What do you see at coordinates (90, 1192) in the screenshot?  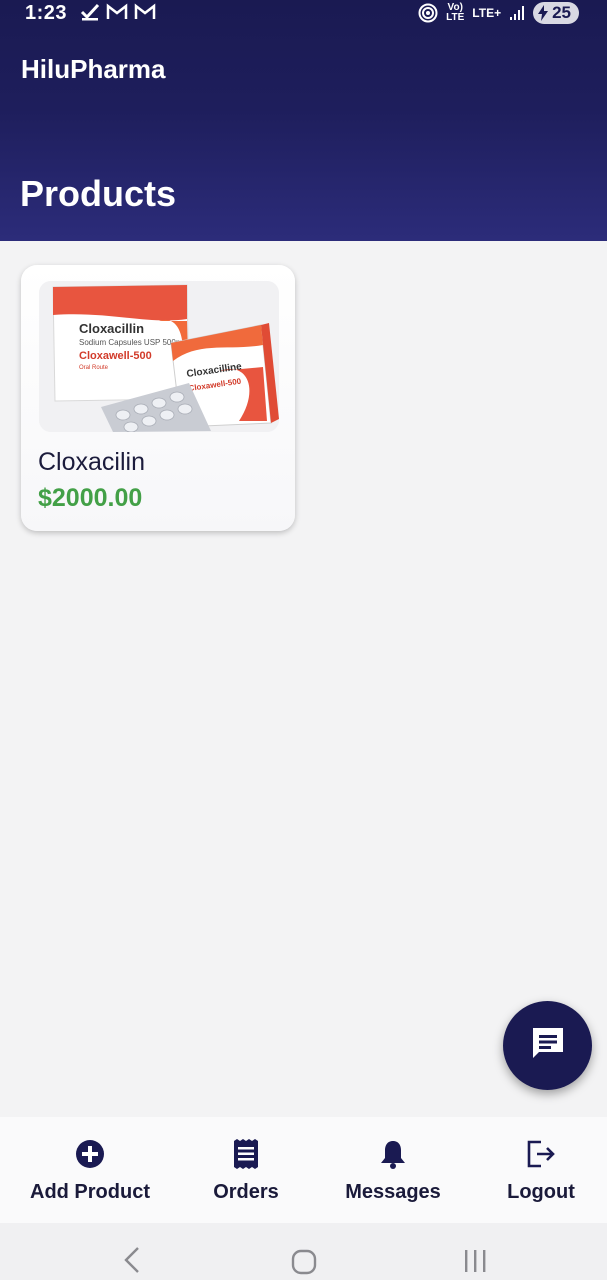 I see `nav-label-add-product: Add Product` at bounding box center [90, 1192].